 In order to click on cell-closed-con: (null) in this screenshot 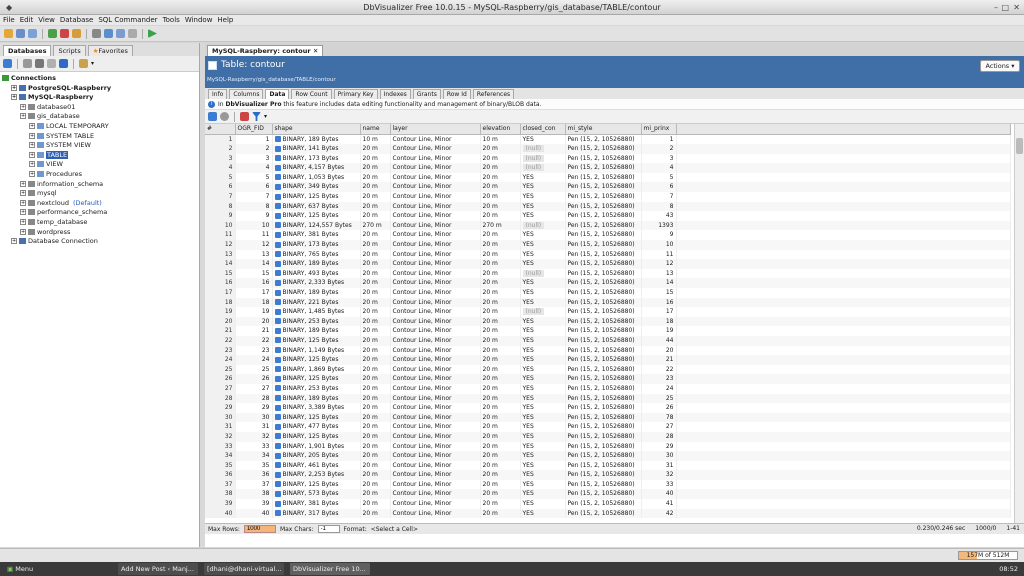, I will do `click(543, 273)`.